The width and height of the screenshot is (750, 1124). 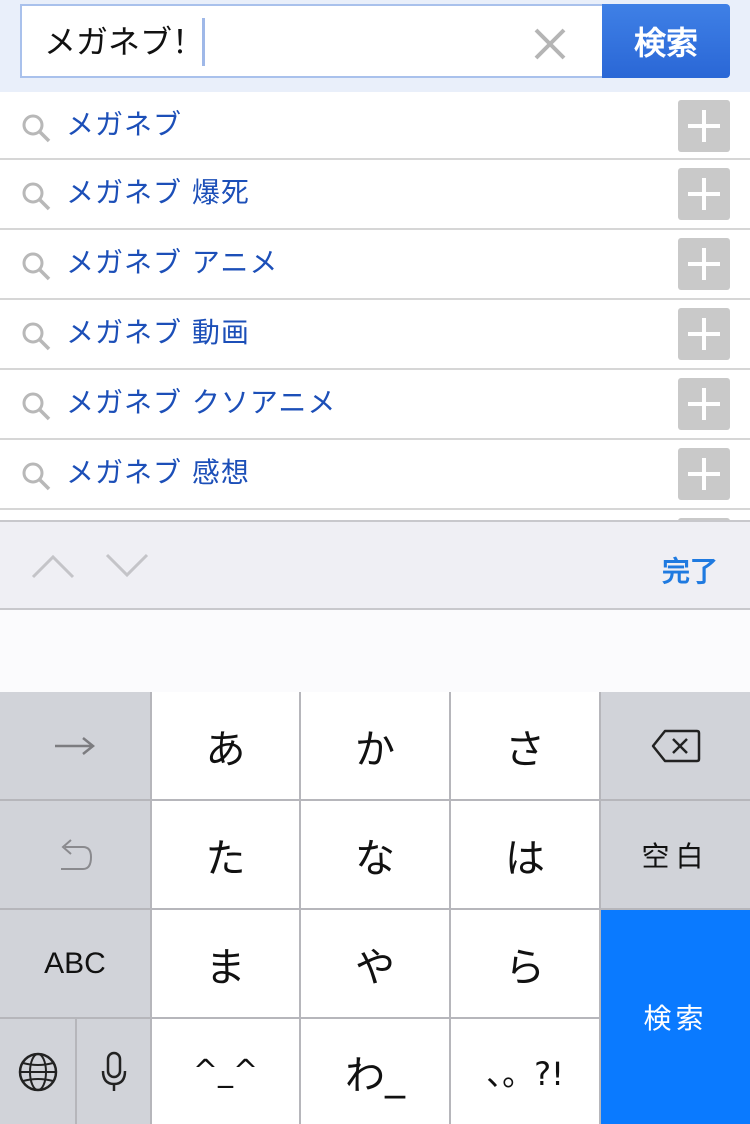 I want to click on arrow-right-icon, so click(x=75, y=745).